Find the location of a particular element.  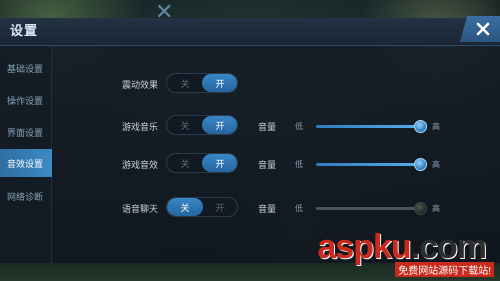

music-volume-slider is located at coordinates (371, 126).